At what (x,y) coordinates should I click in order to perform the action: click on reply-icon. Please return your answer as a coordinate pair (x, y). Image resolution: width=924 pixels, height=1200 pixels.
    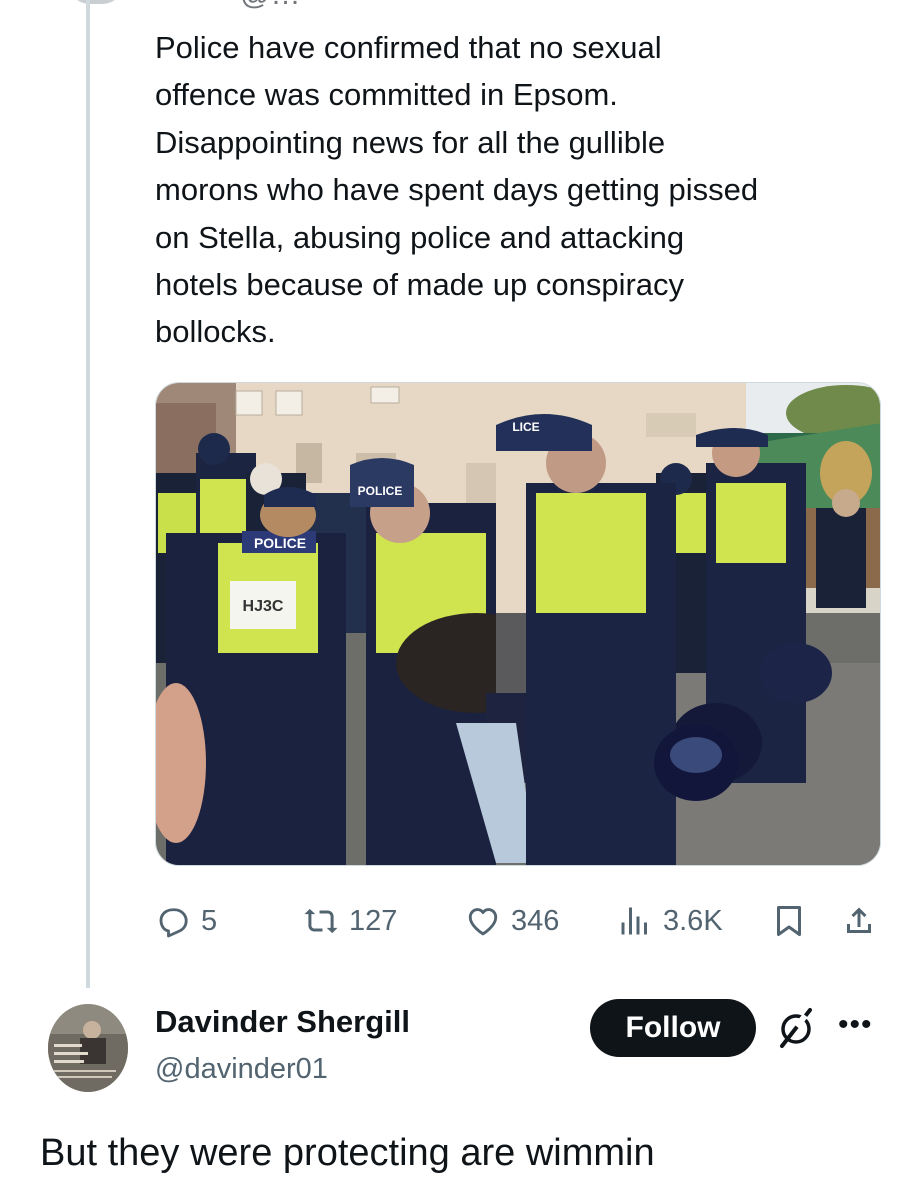
    Looking at the image, I should click on (173, 923).